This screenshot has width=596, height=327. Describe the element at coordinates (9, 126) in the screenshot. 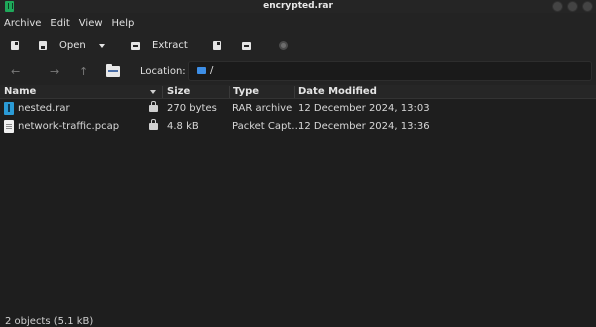

I see `pcap-file-icon` at that location.